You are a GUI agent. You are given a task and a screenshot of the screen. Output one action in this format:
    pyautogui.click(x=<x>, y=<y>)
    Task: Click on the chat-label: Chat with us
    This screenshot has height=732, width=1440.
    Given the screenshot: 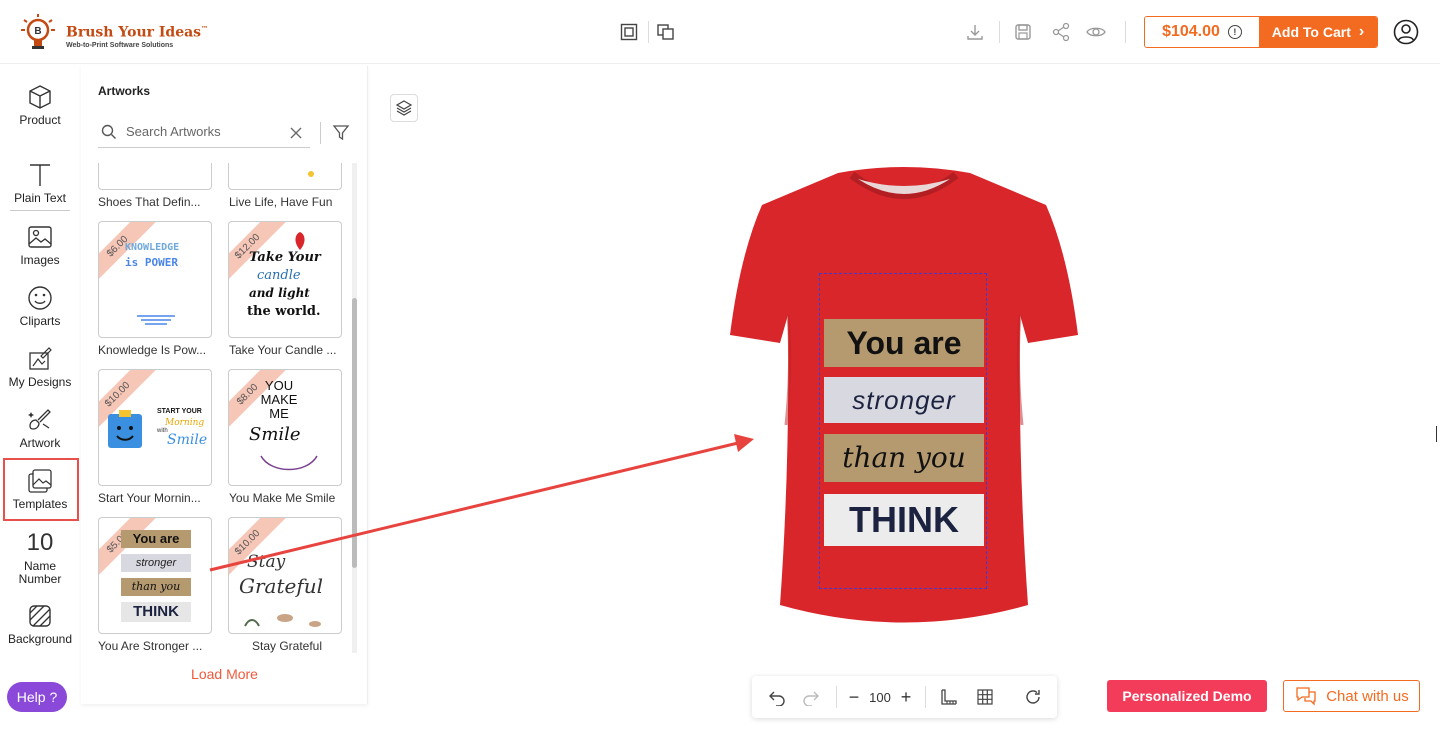 What is the action you would take?
    pyautogui.click(x=1367, y=696)
    